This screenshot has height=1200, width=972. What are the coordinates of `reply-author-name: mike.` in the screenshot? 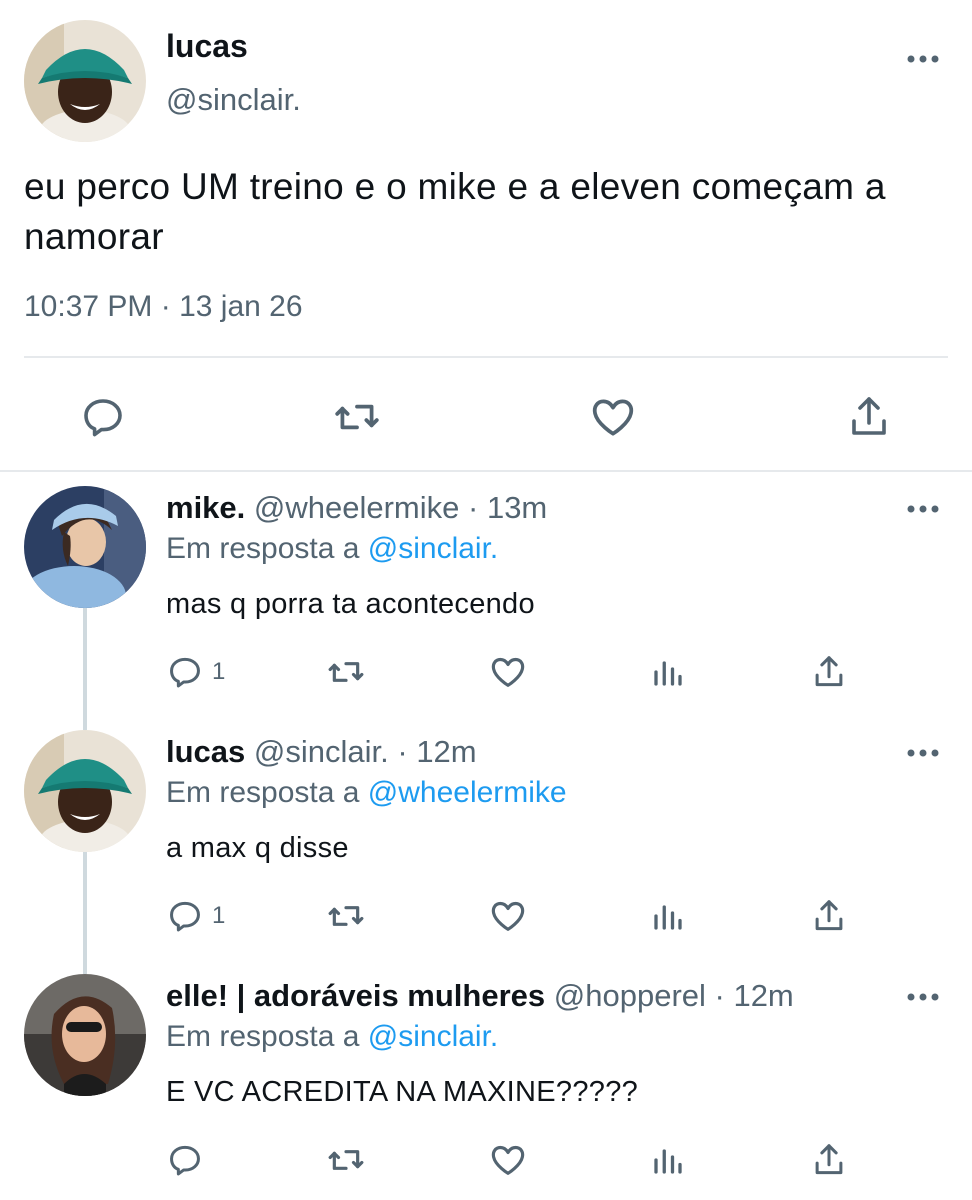 It's located at (205, 507).